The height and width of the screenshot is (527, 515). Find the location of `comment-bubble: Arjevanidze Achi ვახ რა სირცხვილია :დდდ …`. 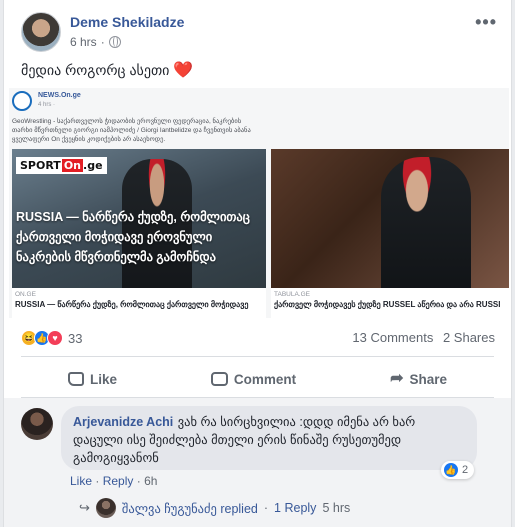

comment-bubble: Arjevanidze Achi ვახ რა სირცხვილია :დდდ … is located at coordinates (269, 438).